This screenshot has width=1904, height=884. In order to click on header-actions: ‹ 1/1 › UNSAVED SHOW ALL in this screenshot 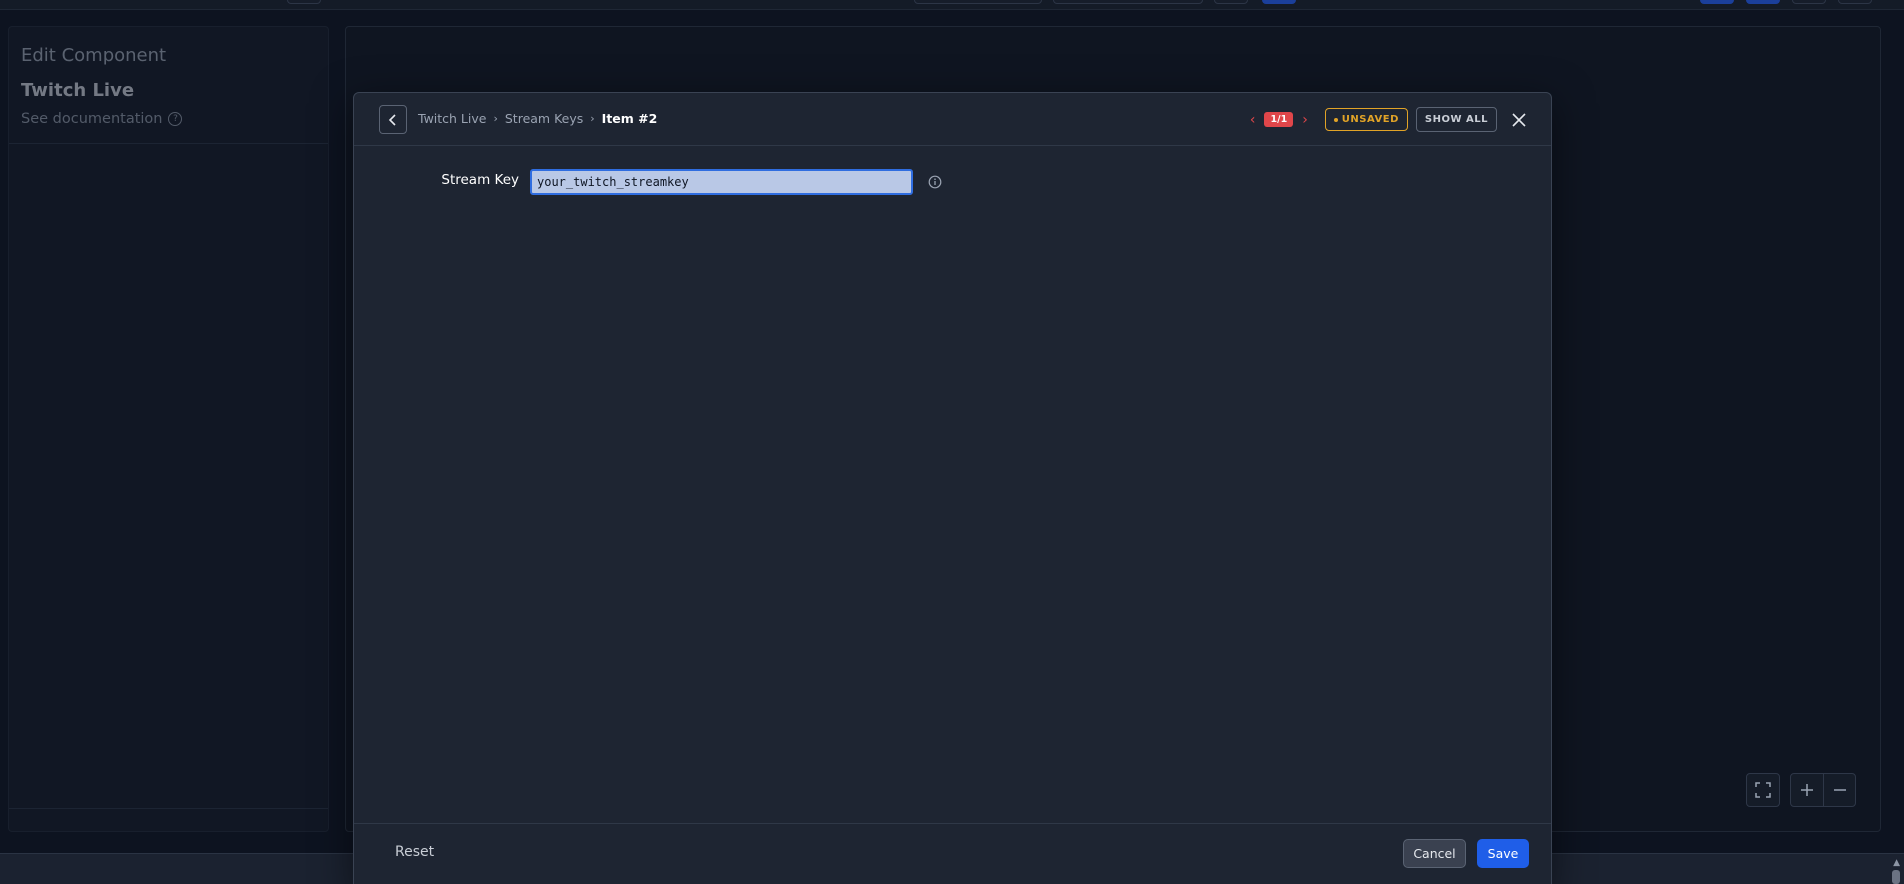, I will do `click(1389, 119)`.